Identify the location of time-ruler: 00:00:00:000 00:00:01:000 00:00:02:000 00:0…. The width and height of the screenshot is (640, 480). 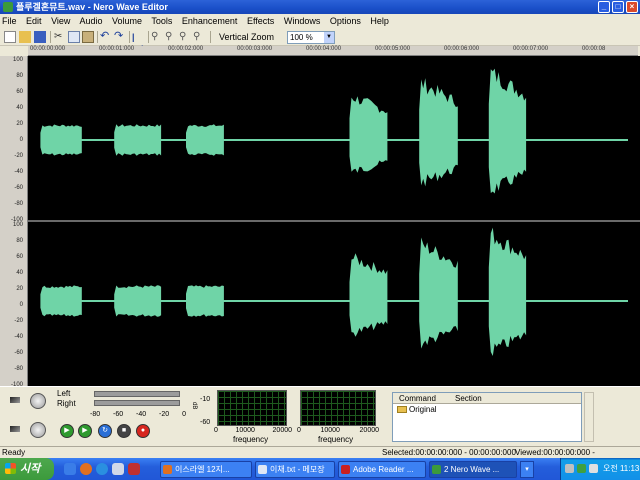
(333, 51).